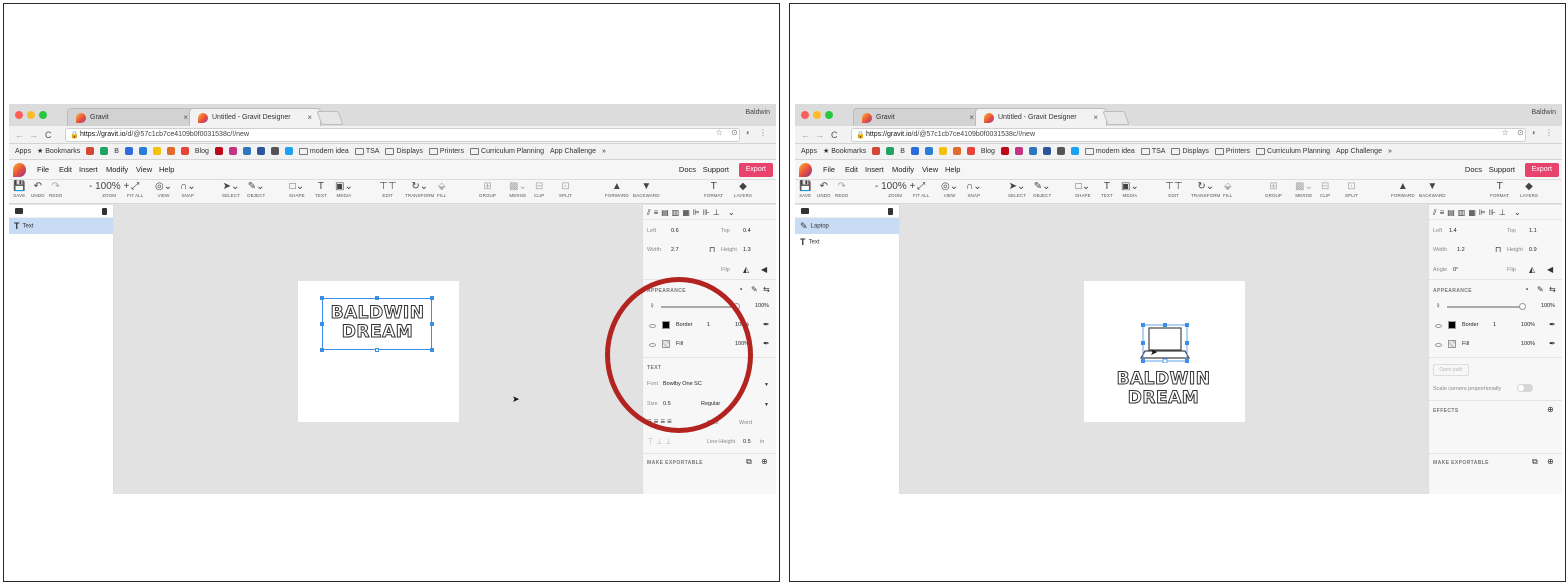 This screenshot has height=585, width=1567. What do you see at coordinates (1325, 189) in the screenshot?
I see `tool-clip: ⊟ CLIP` at bounding box center [1325, 189].